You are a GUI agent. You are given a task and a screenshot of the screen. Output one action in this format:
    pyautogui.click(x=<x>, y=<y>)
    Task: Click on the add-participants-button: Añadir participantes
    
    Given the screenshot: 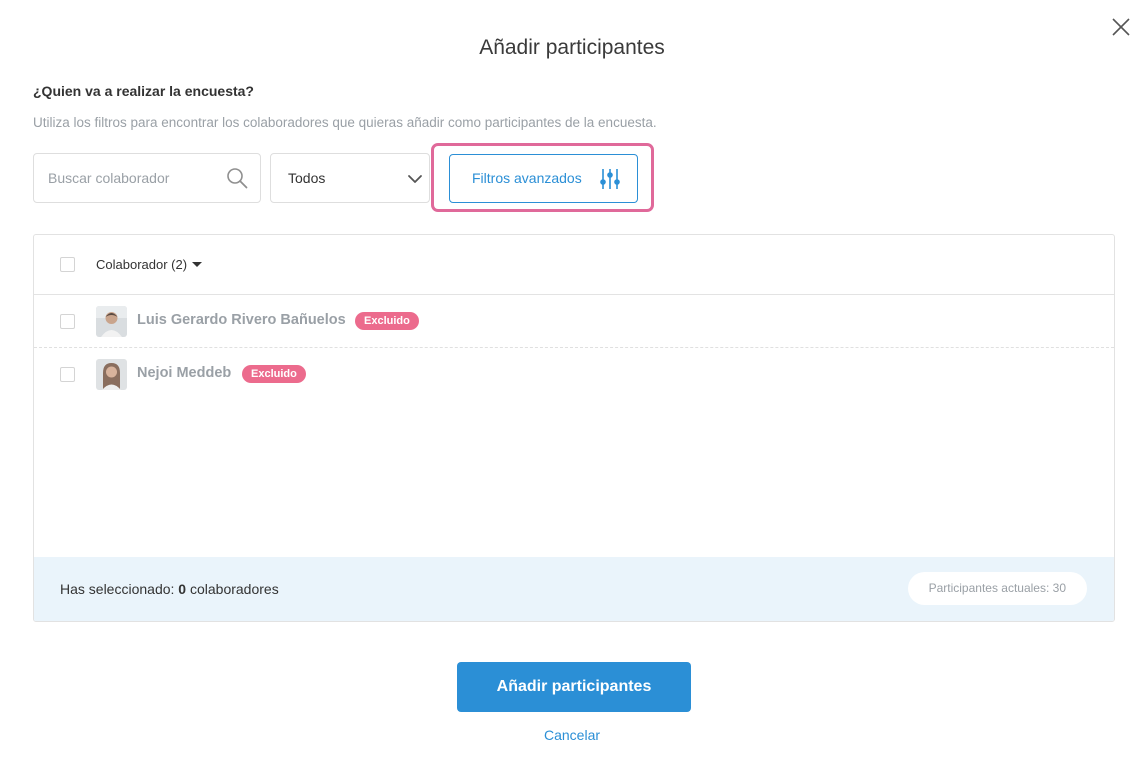 What is the action you would take?
    pyautogui.click(x=574, y=687)
    